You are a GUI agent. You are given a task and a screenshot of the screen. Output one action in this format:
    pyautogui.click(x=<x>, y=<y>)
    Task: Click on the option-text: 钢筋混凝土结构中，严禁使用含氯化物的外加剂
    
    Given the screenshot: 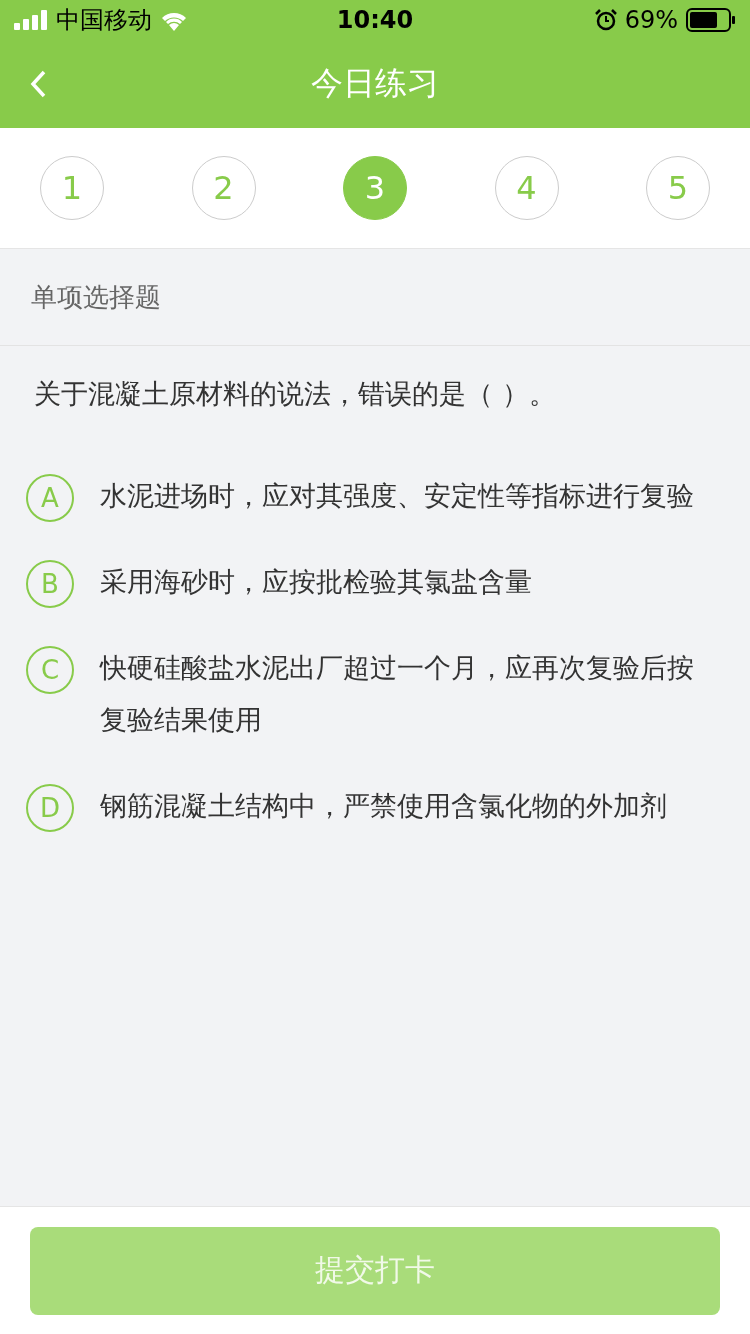 What is the action you would take?
    pyautogui.click(x=383, y=806)
    